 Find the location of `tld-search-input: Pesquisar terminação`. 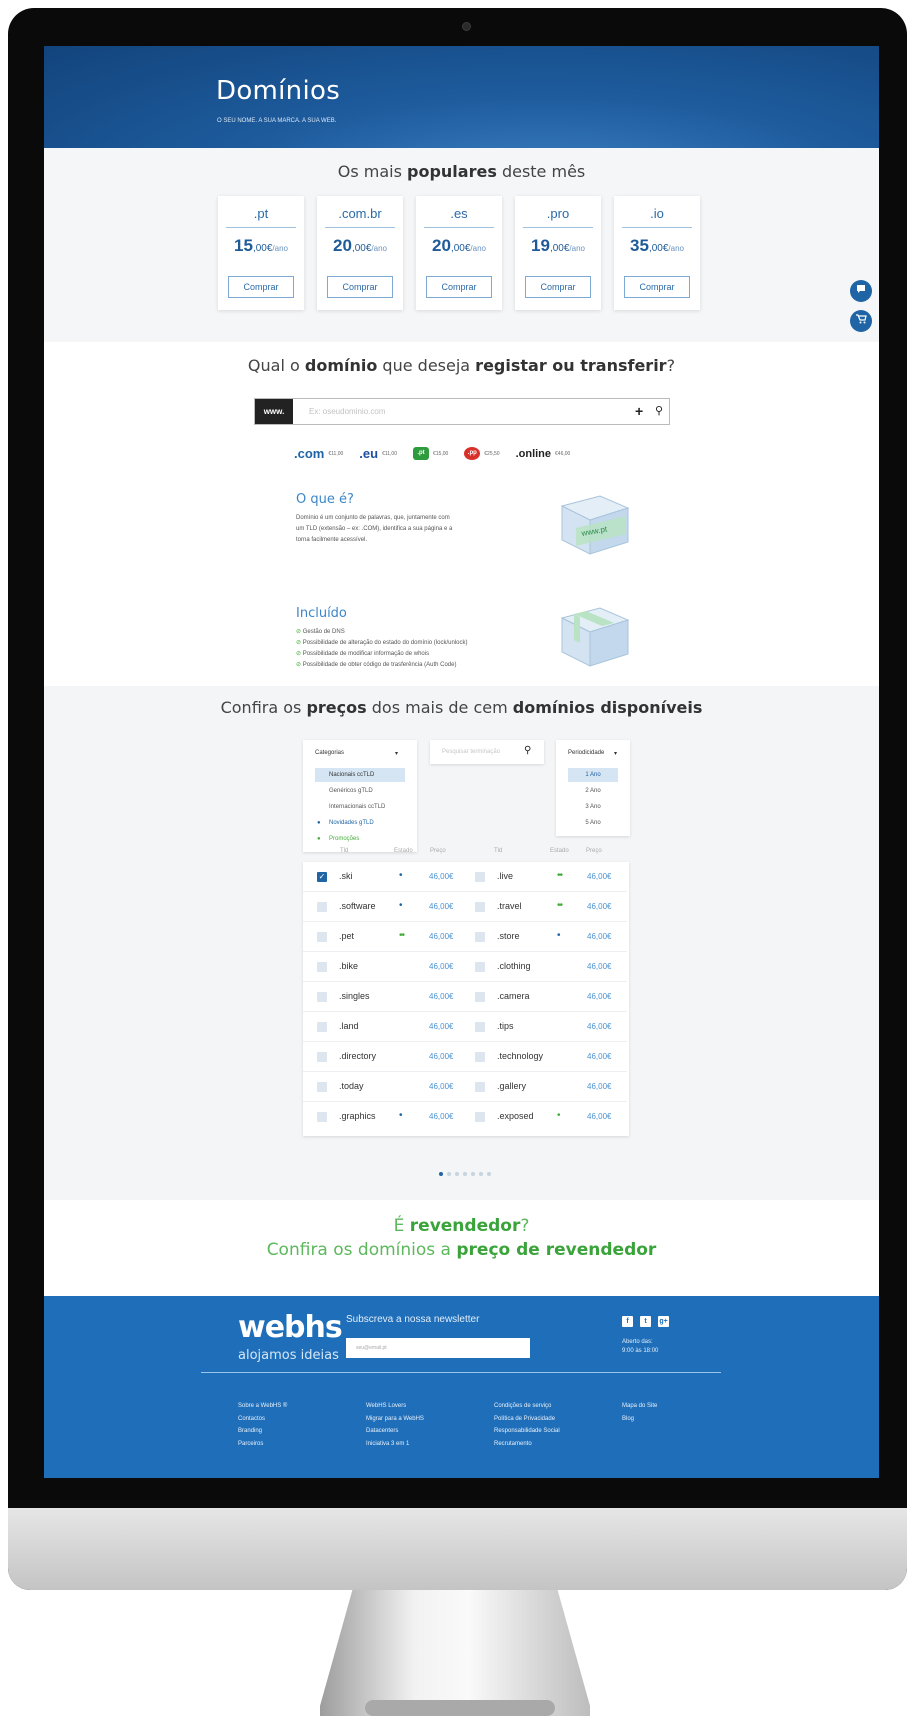

tld-search-input: Pesquisar terminação is located at coordinates (471, 752).